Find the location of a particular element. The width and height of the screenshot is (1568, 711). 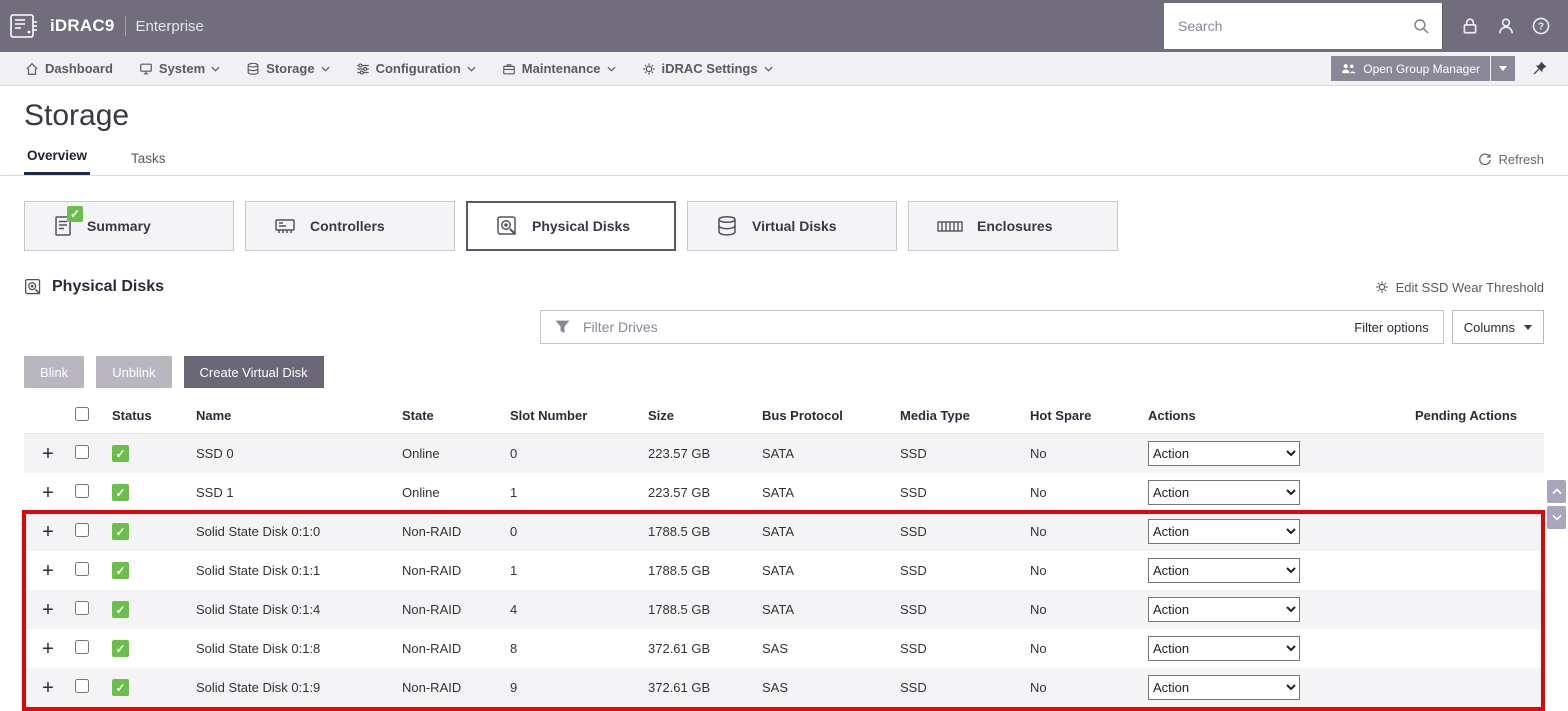

page-title: Storage is located at coordinates (77, 115).